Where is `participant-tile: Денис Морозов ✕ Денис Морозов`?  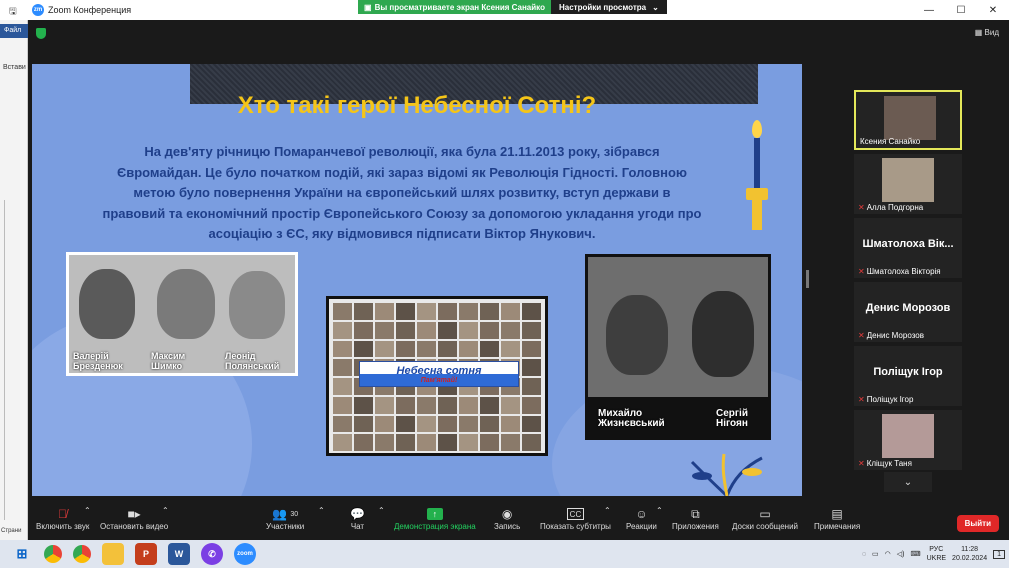 participant-tile: Денис Морозов ✕ Денис Морозов is located at coordinates (908, 312).